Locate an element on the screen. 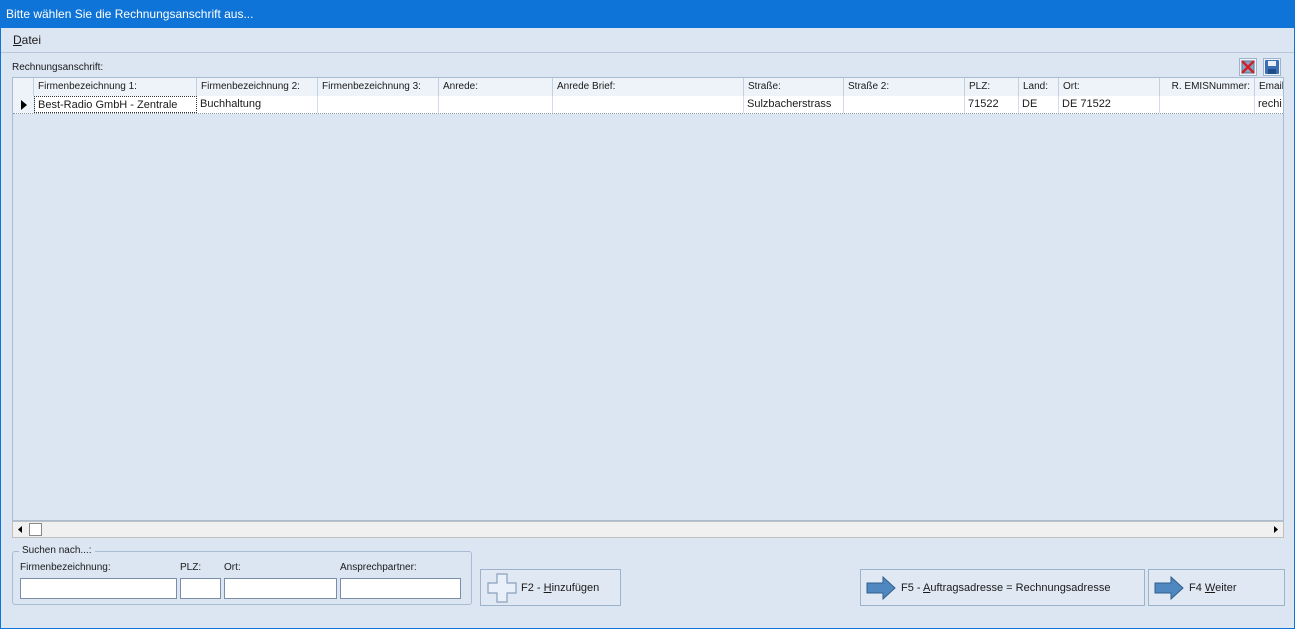 This screenshot has width=1295, height=629. menu-datei: Datei is located at coordinates (27, 40).